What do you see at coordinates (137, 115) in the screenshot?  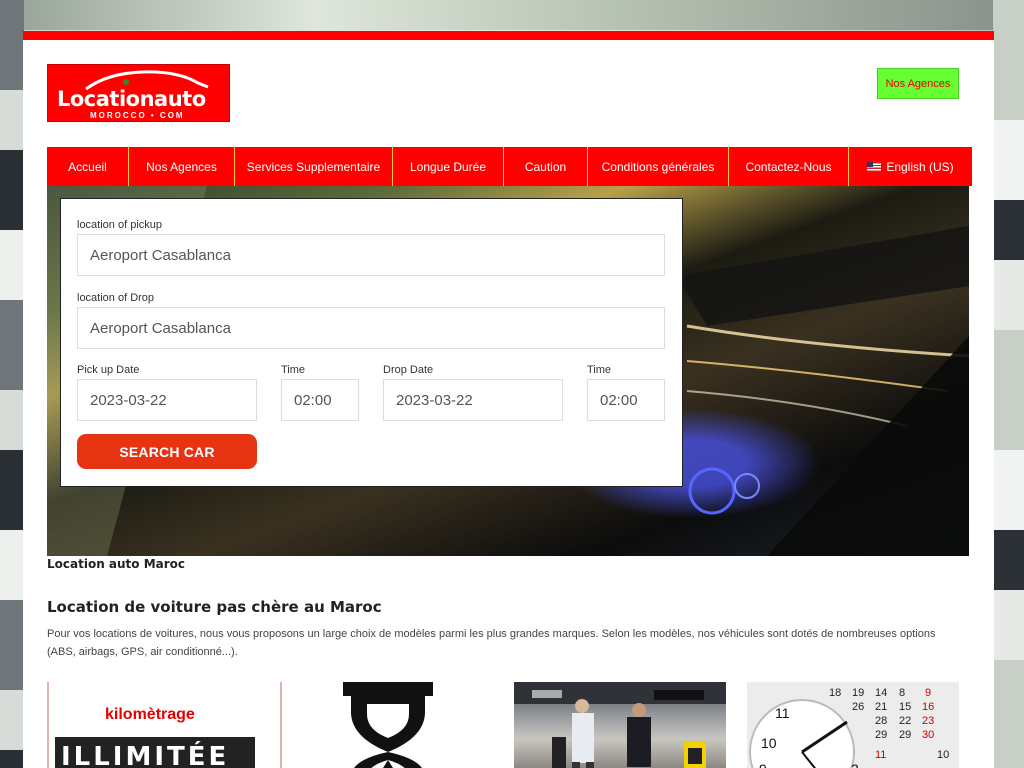 I see `logo-subtext: MOROCCO • COM` at bounding box center [137, 115].